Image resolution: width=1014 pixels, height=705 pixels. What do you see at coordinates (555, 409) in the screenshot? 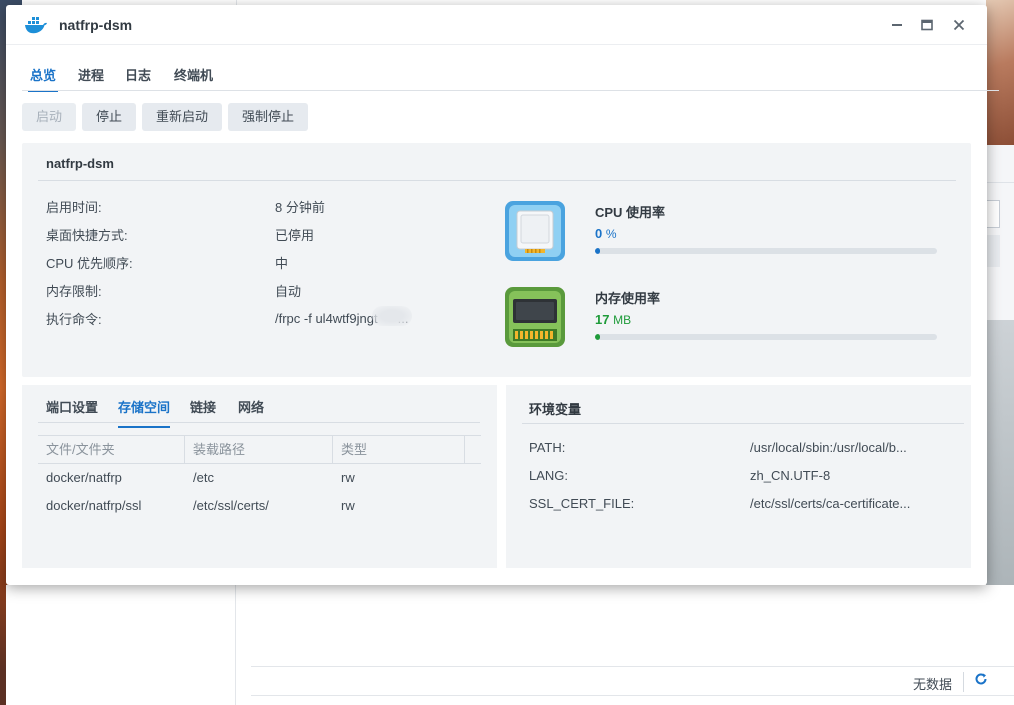
I see `env-title: 环境变量` at bounding box center [555, 409].